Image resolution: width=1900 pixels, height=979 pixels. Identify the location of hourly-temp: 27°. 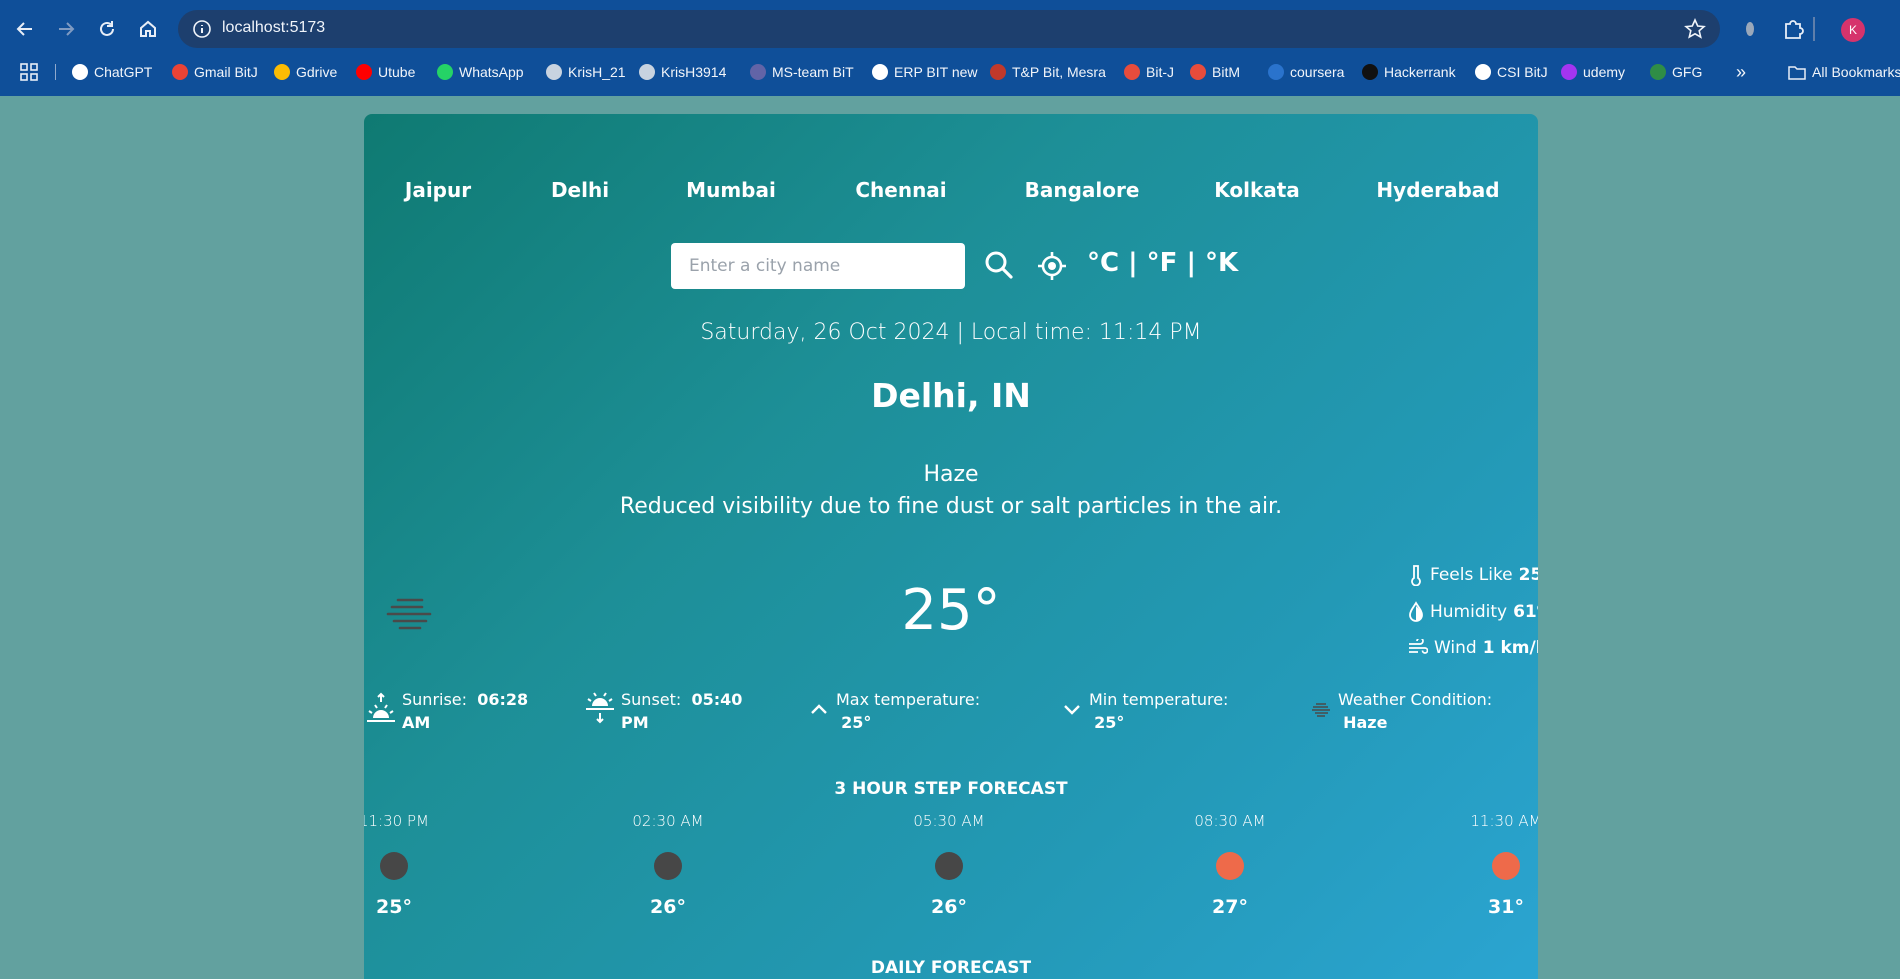
(1230, 907).